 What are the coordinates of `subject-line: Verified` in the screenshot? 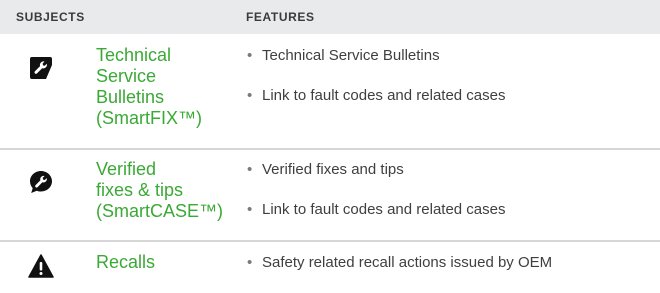 It's located at (126, 169).